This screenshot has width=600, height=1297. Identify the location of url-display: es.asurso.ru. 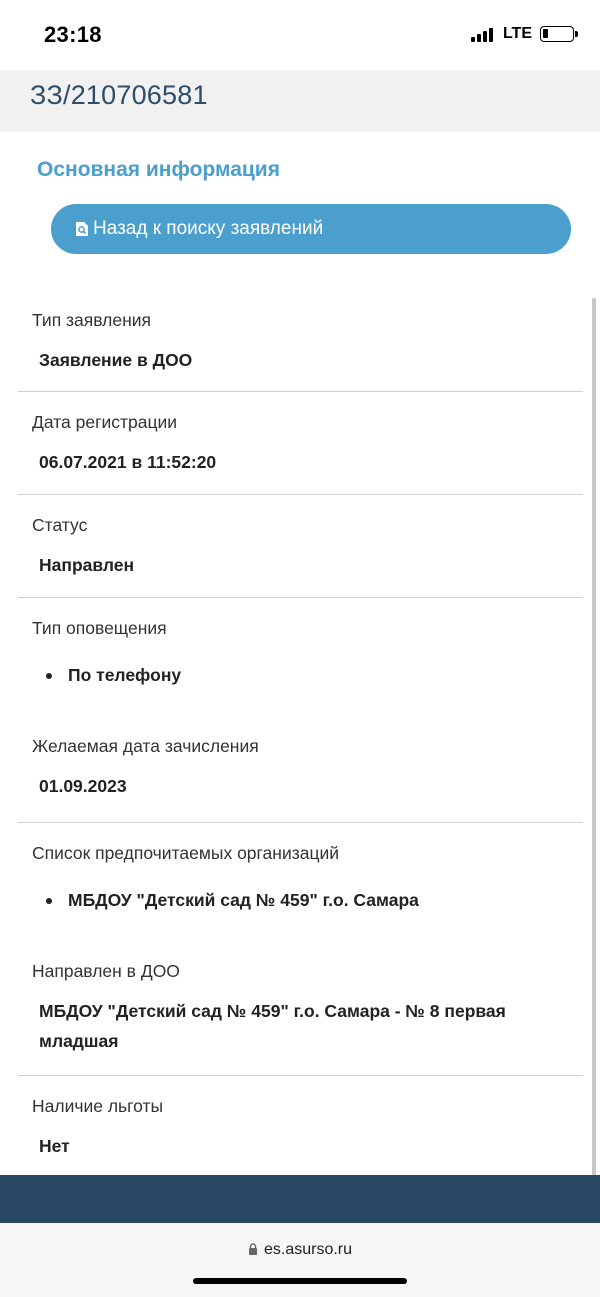
(300, 1250).